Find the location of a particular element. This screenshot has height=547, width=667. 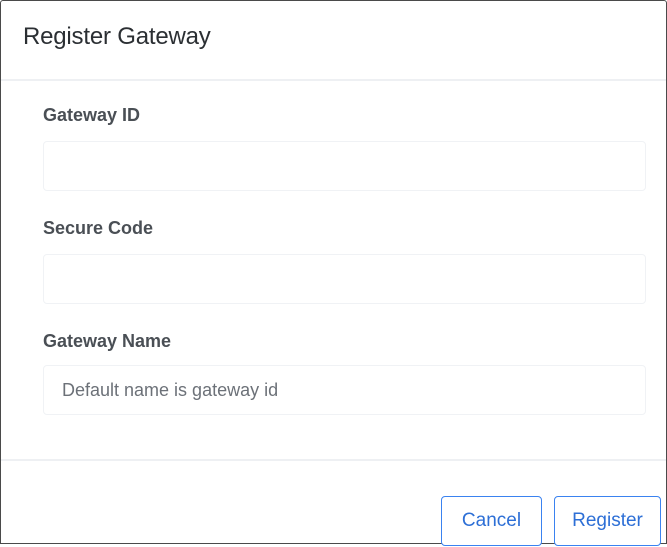

gateway-id-label: Gateway ID is located at coordinates (92, 115).